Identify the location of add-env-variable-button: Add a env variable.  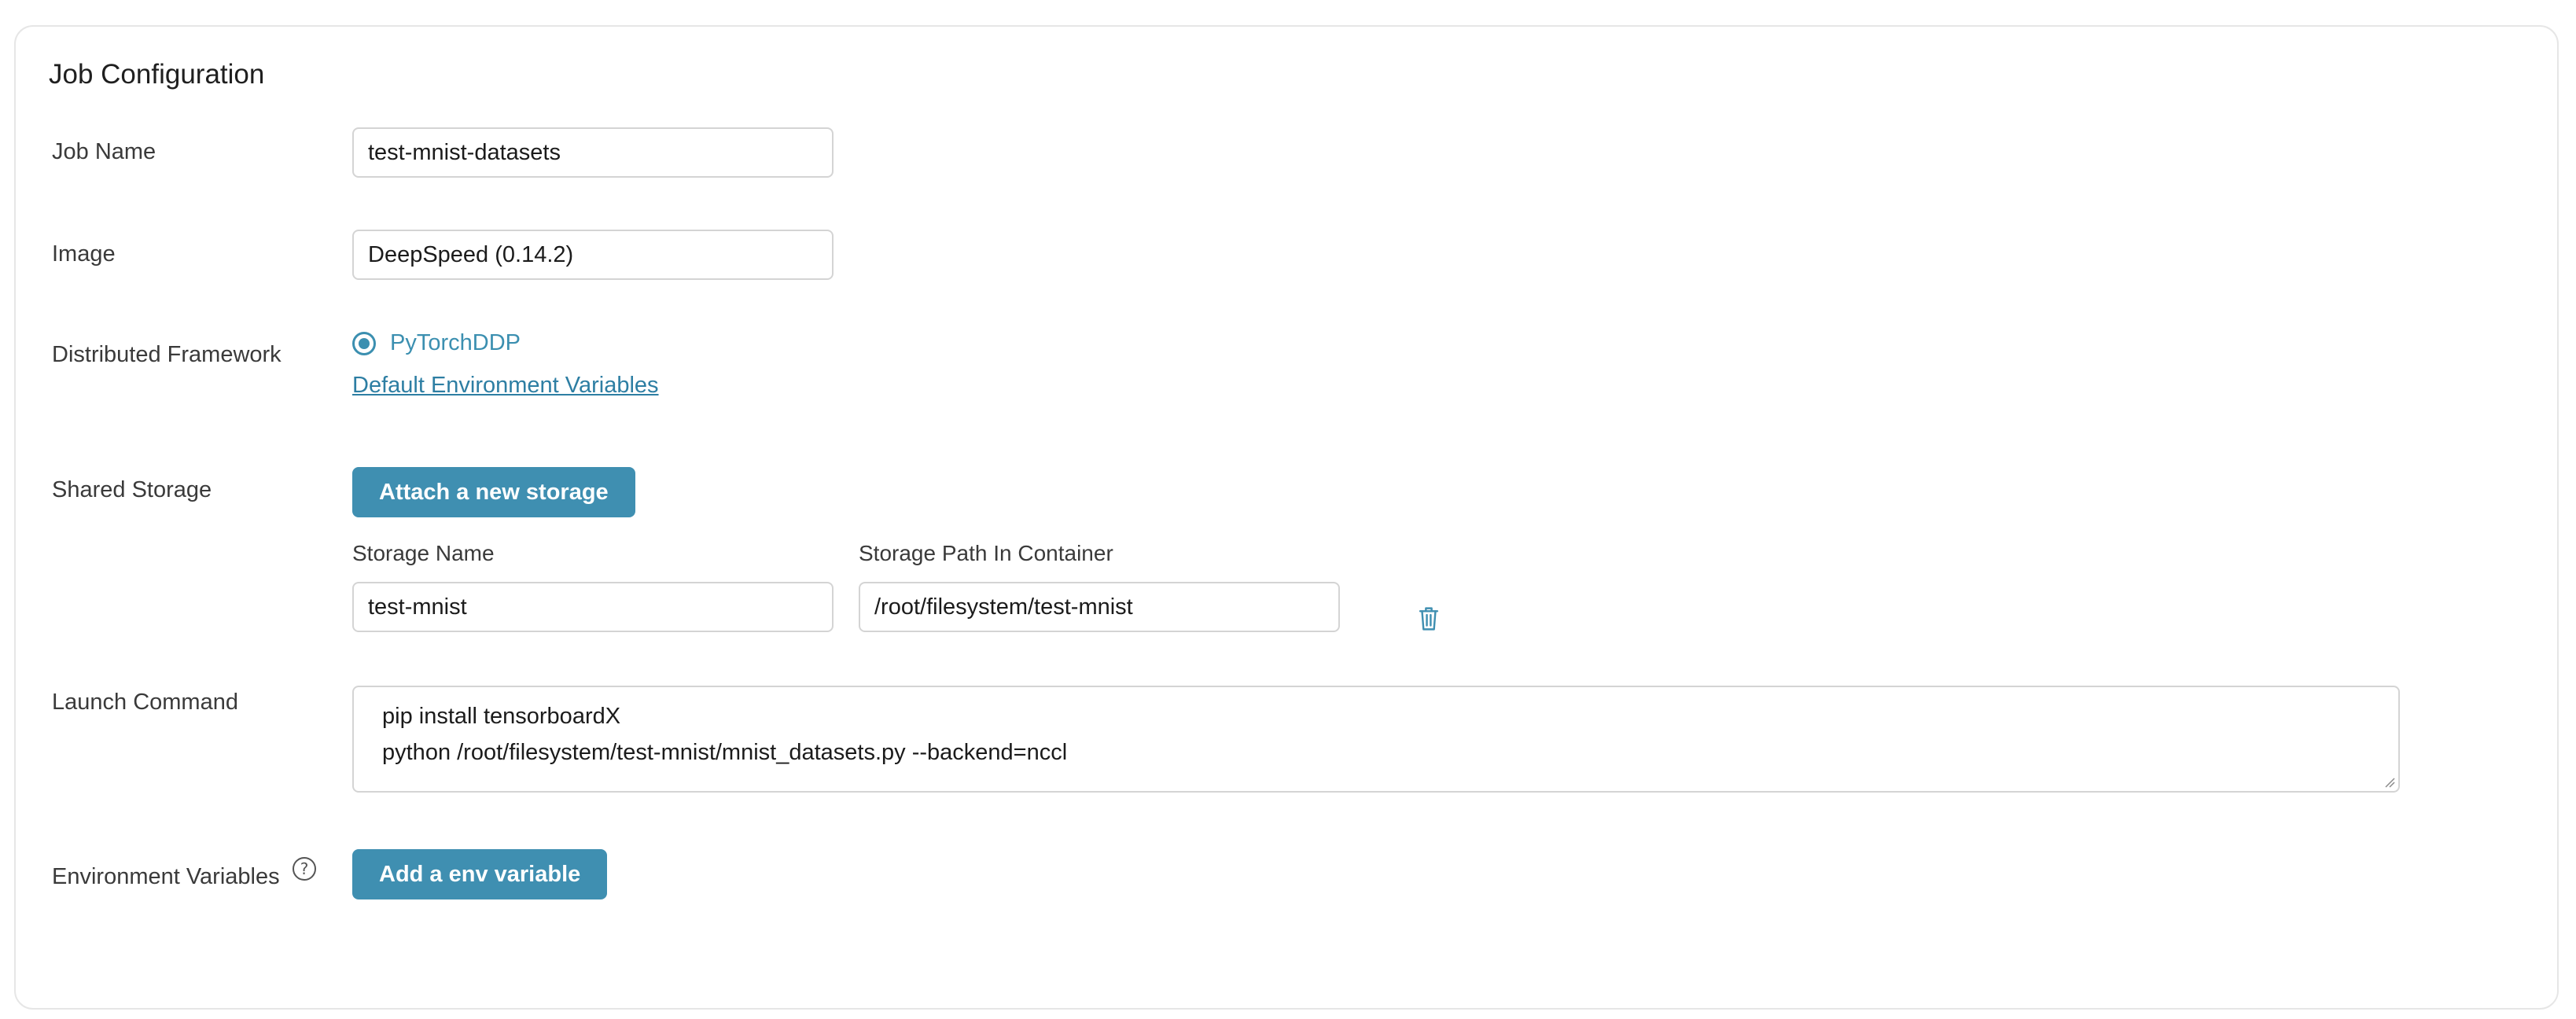
(480, 874).